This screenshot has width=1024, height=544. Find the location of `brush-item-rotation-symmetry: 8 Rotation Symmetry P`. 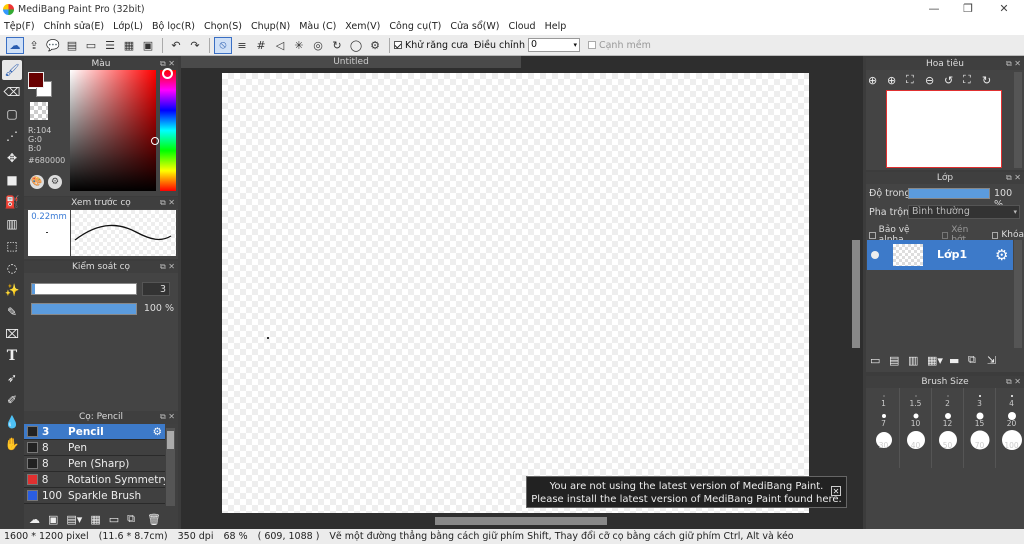

brush-item-rotation-symmetry: 8 Rotation Symmetry P is located at coordinates (94, 480).